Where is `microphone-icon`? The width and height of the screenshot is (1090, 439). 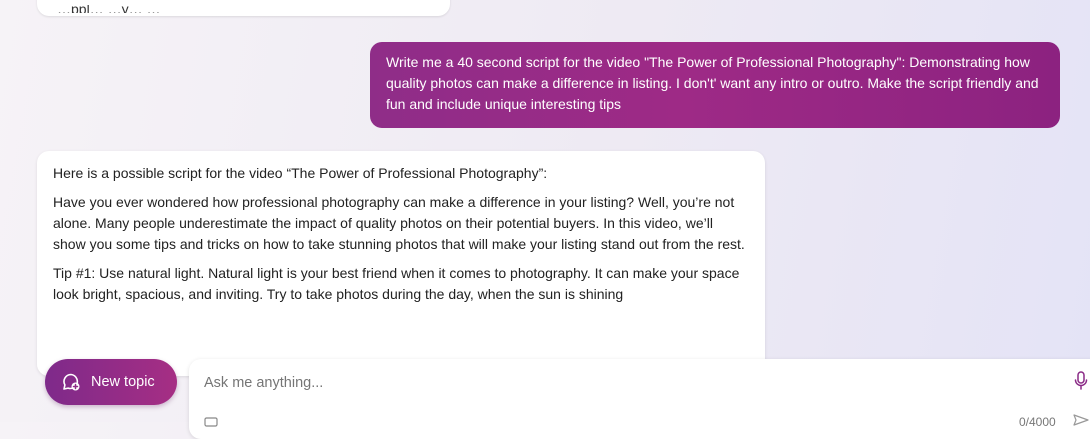 microphone-icon is located at coordinates (1081, 381).